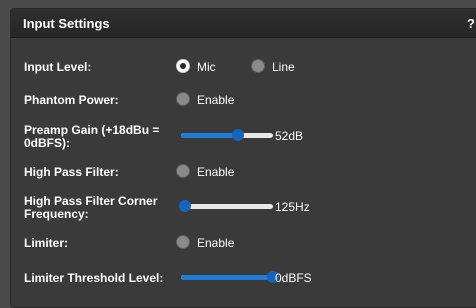 Image resolution: width=476 pixels, height=308 pixels. Describe the element at coordinates (91, 207) in the screenshot. I see `hpf-corner-label: High Pass Filter Corner Frequency:` at that location.